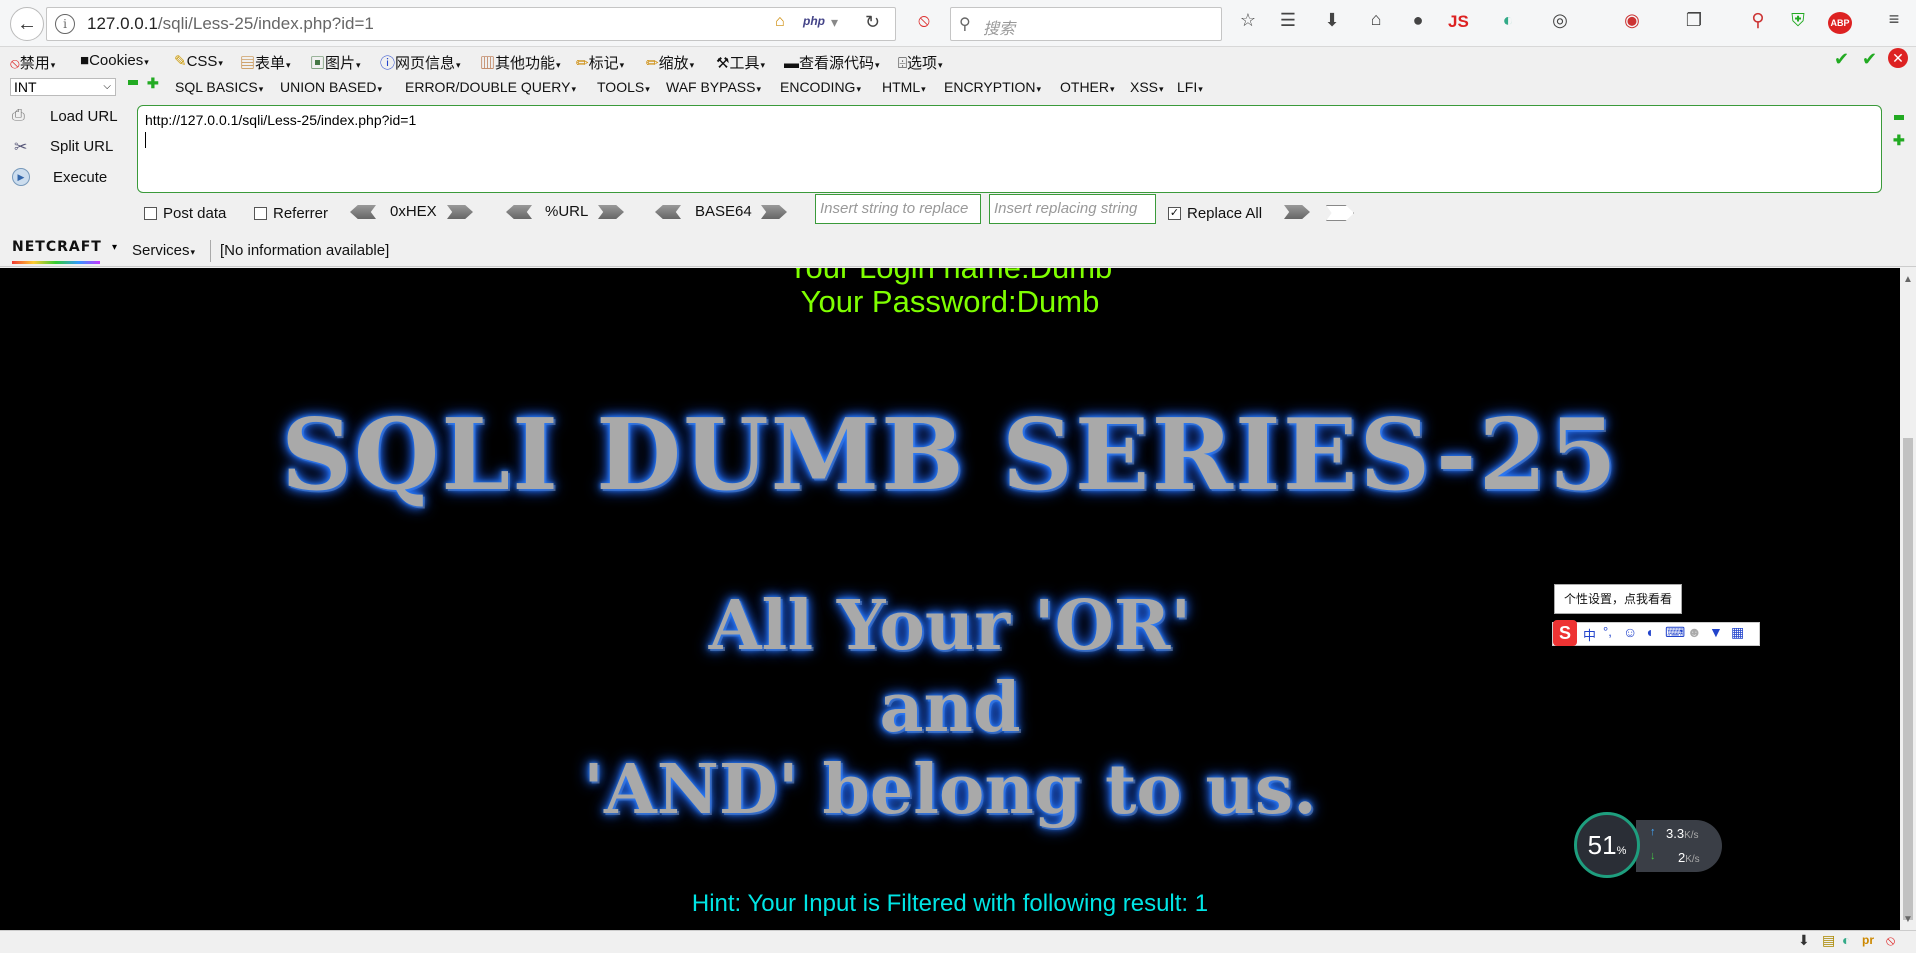 The image size is (1916, 953). Describe the element at coordinates (1894, 19) in the screenshot. I see `hamburger-menu-icon: ≡` at that location.